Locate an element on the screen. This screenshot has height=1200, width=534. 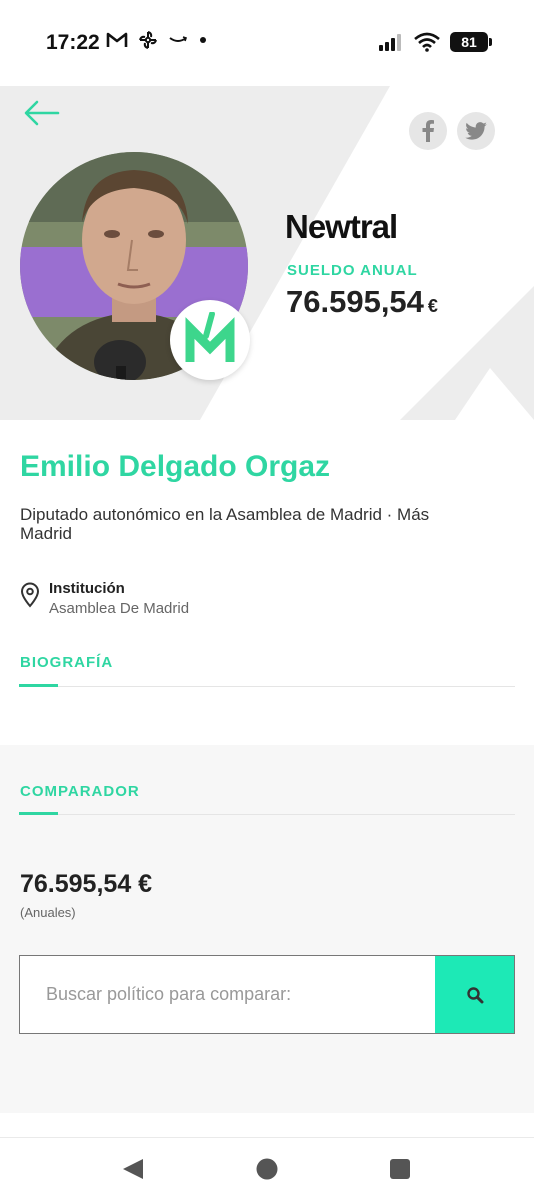
institution-title: Institución is located at coordinates (87, 588).